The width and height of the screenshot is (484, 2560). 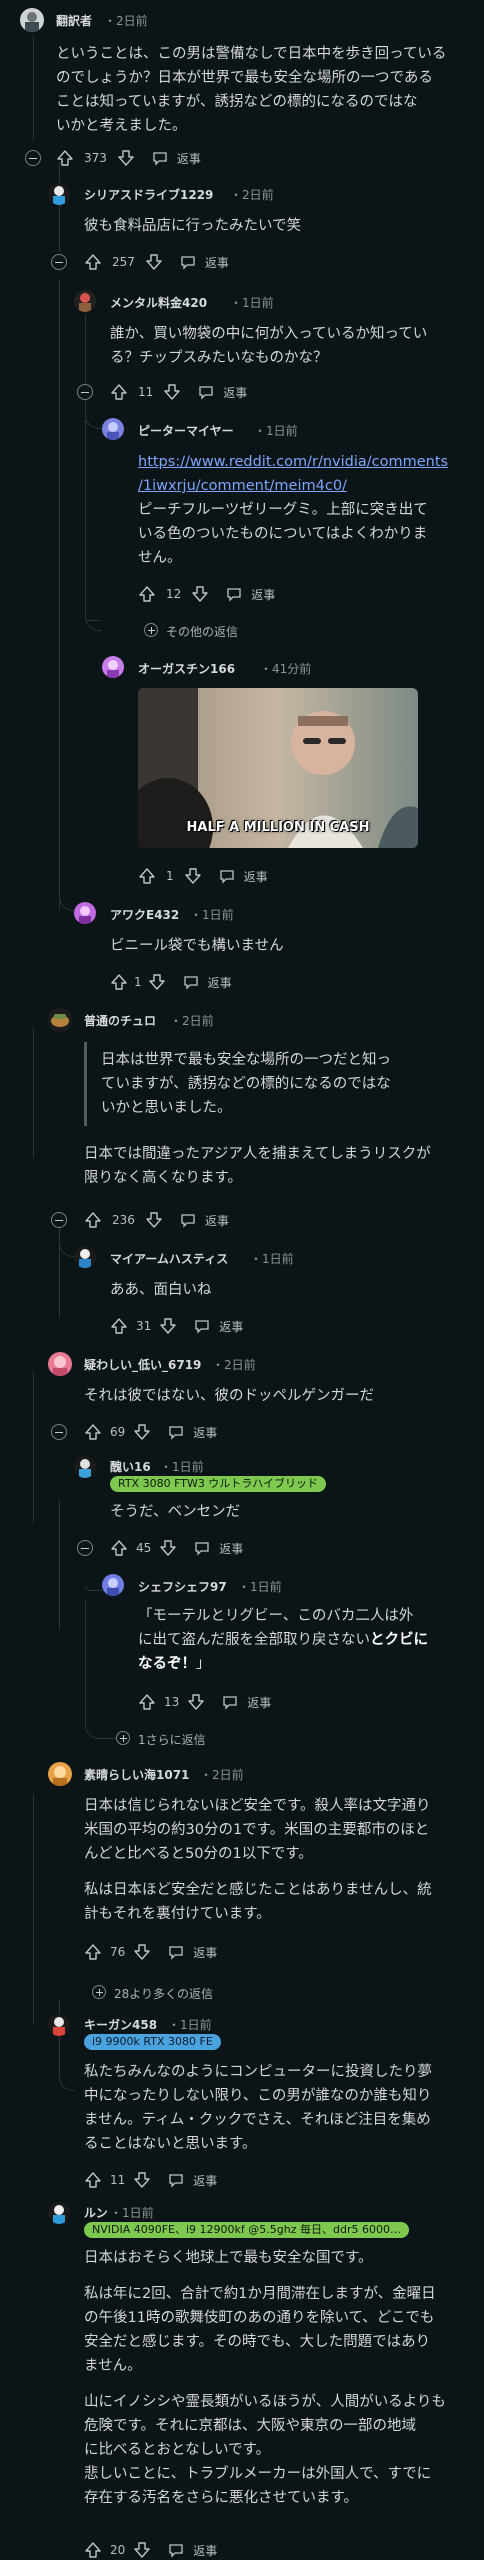 I want to click on username: シリアスドライブ1229, so click(x=148, y=194).